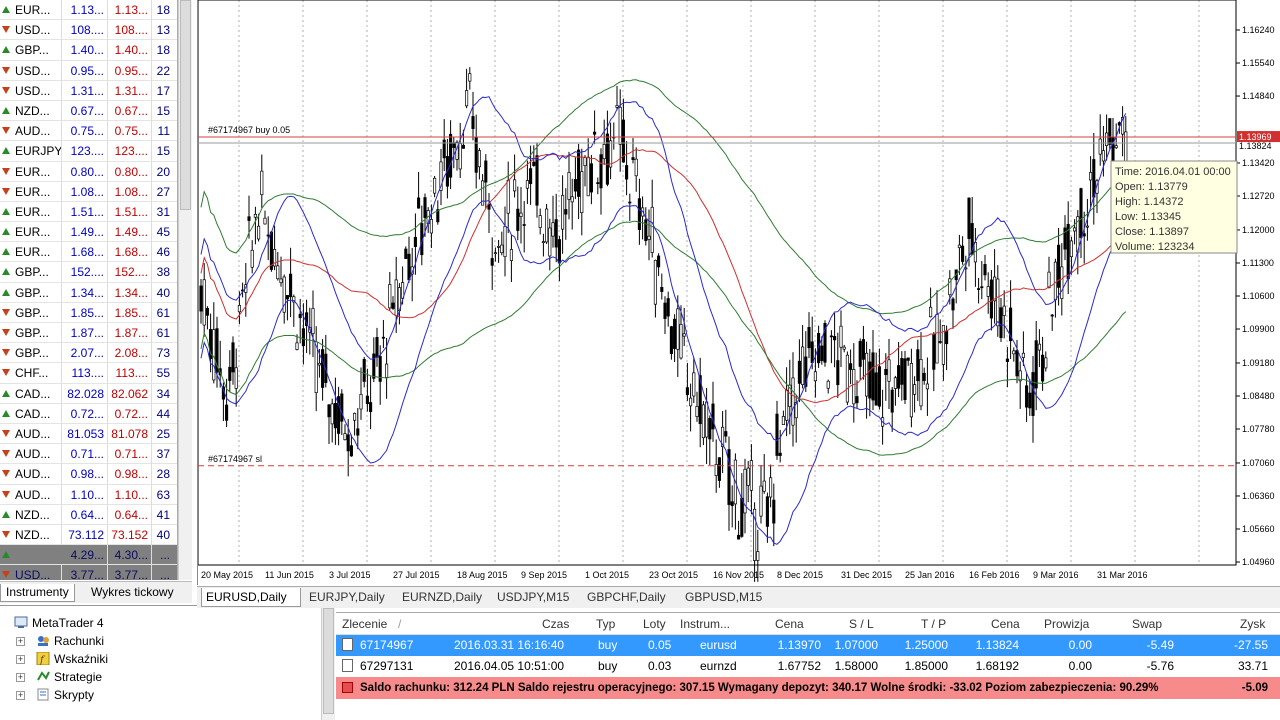 The height and width of the screenshot is (720, 1280). I want to click on symbol-row: EUR... 1.13... 1.13... 18, so click(88, 10).